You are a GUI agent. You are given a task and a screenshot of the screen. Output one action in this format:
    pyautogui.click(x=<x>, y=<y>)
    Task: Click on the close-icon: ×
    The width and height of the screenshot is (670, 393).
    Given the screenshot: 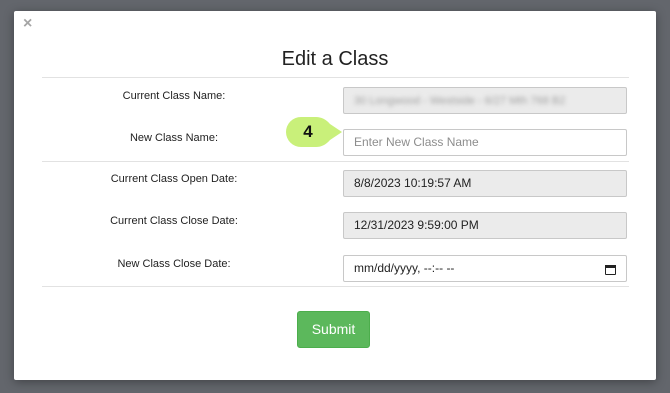 What is the action you would take?
    pyautogui.click(x=29, y=24)
    